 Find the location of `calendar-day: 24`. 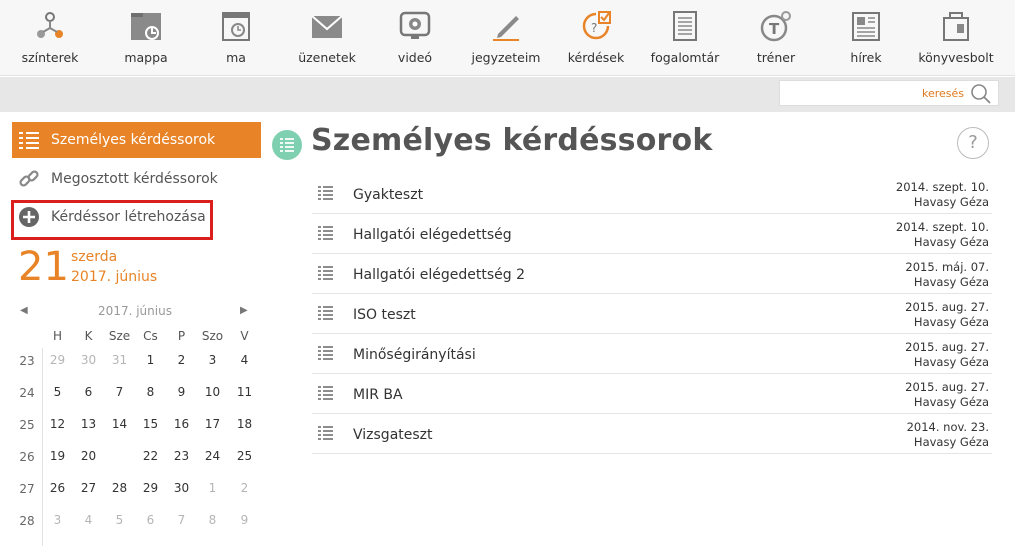

calendar-day: 24 is located at coordinates (212, 456).